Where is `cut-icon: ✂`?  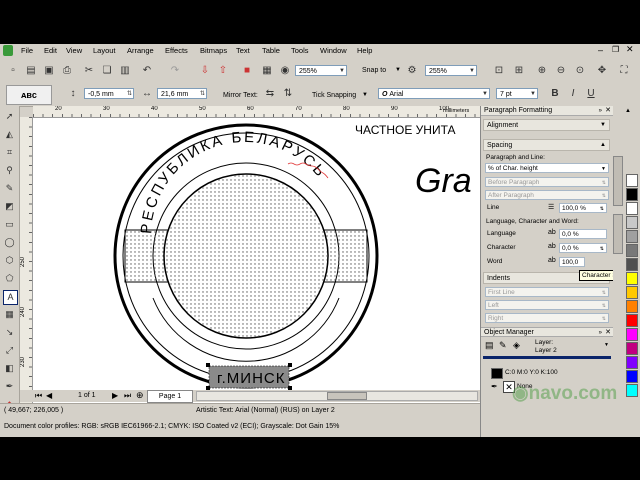
cut-icon: ✂ is located at coordinates (89, 71).